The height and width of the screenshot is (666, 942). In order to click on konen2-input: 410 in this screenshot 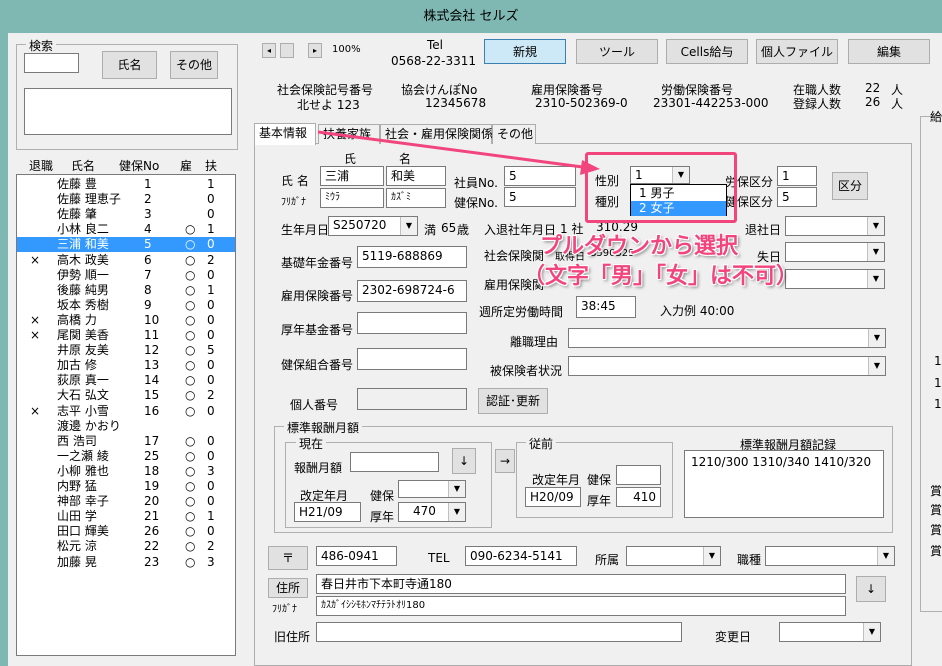, I will do `click(638, 497)`.